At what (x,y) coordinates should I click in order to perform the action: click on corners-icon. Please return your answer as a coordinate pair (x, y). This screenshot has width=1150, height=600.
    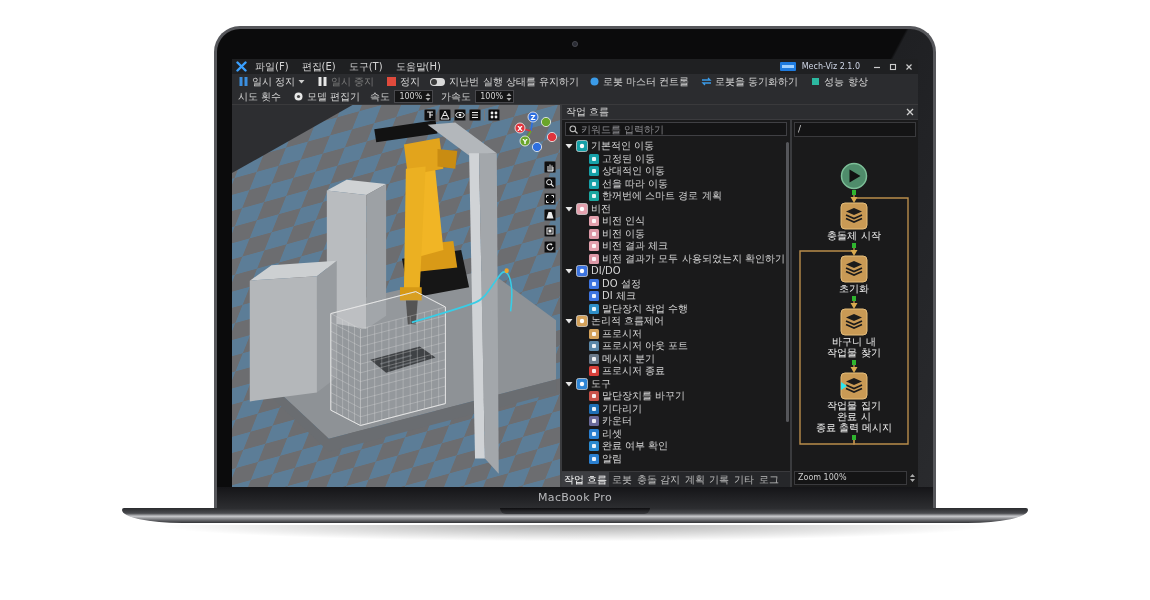
    Looking at the image, I should click on (550, 199).